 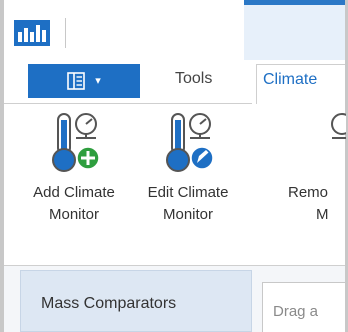 I want to click on chevron-down-icon: ▾, so click(x=98, y=80).